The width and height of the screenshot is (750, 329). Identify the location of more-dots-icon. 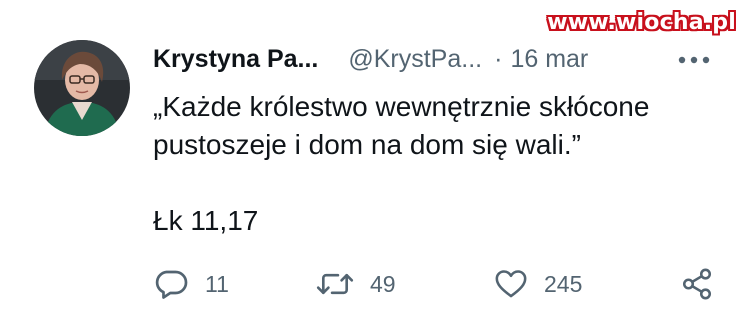
(694, 59).